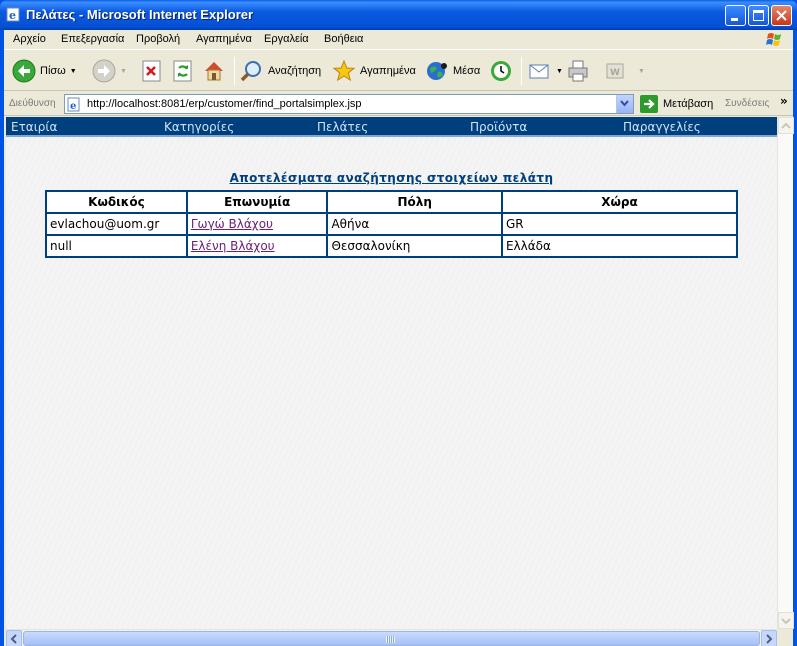 This screenshot has height=646, width=797. I want to click on cell-name: Ελένη Βλάχου, so click(257, 246).